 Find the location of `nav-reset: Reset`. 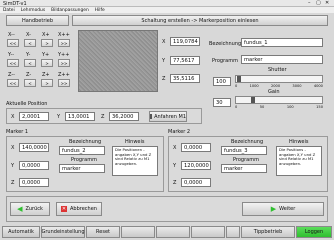

nav-reset: Reset is located at coordinates (103, 232).